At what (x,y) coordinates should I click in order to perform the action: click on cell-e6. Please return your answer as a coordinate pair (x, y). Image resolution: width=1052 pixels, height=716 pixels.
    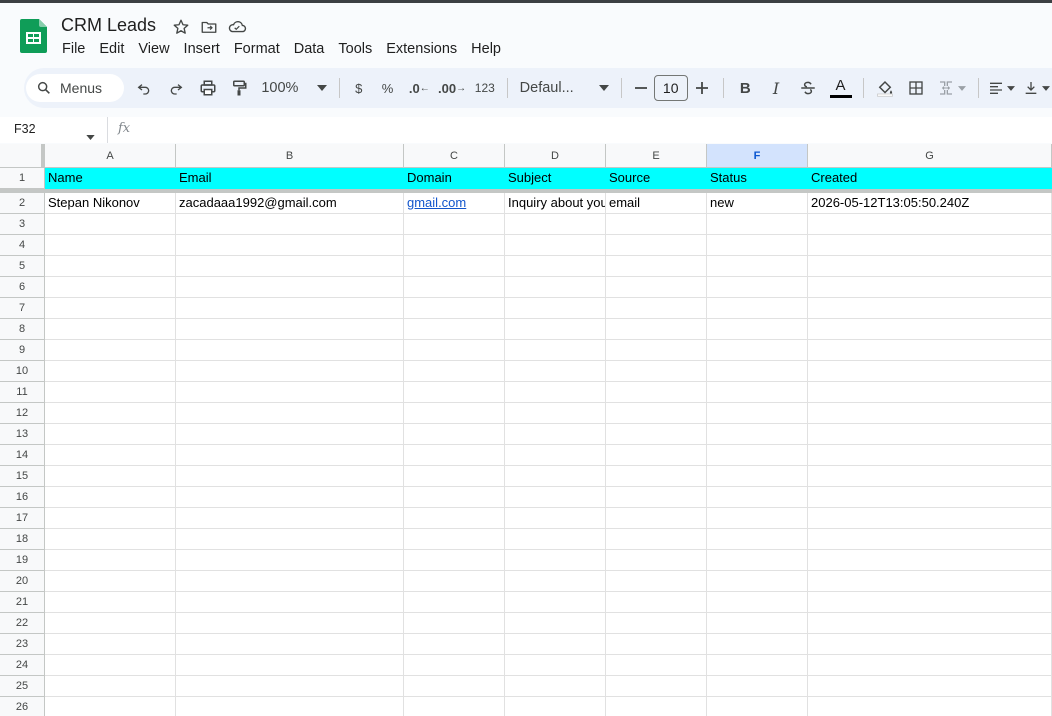
    Looking at the image, I should click on (656, 287).